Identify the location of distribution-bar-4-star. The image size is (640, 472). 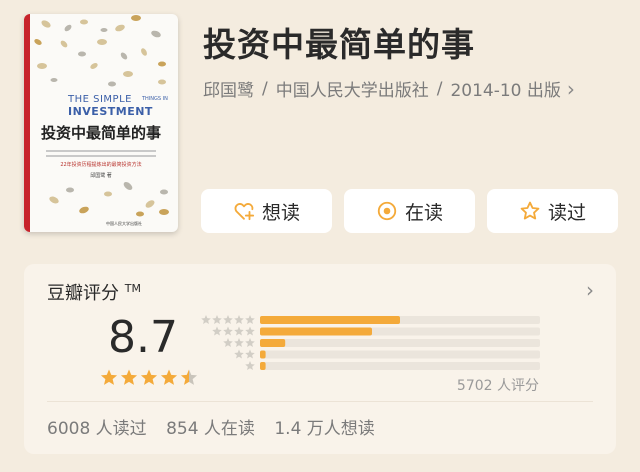
(316, 331).